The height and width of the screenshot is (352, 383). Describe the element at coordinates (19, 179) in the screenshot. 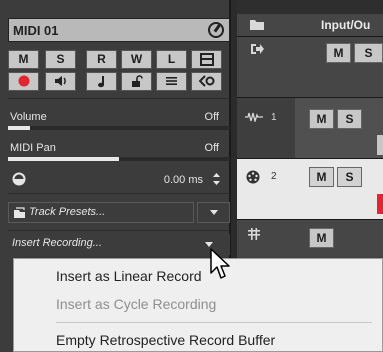

I see `delay-icon` at that location.